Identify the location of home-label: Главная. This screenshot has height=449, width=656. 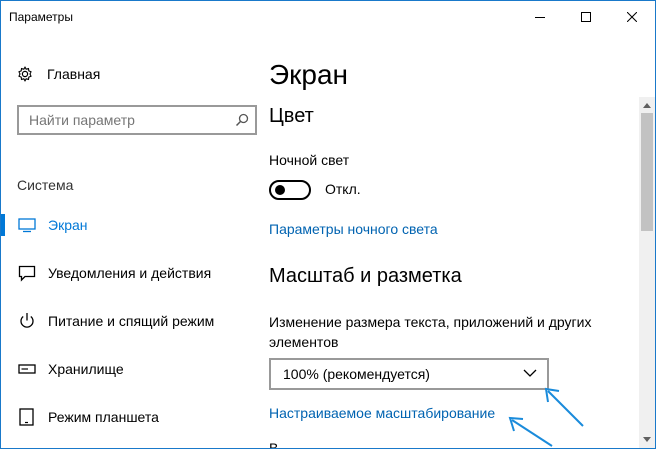
(74, 74).